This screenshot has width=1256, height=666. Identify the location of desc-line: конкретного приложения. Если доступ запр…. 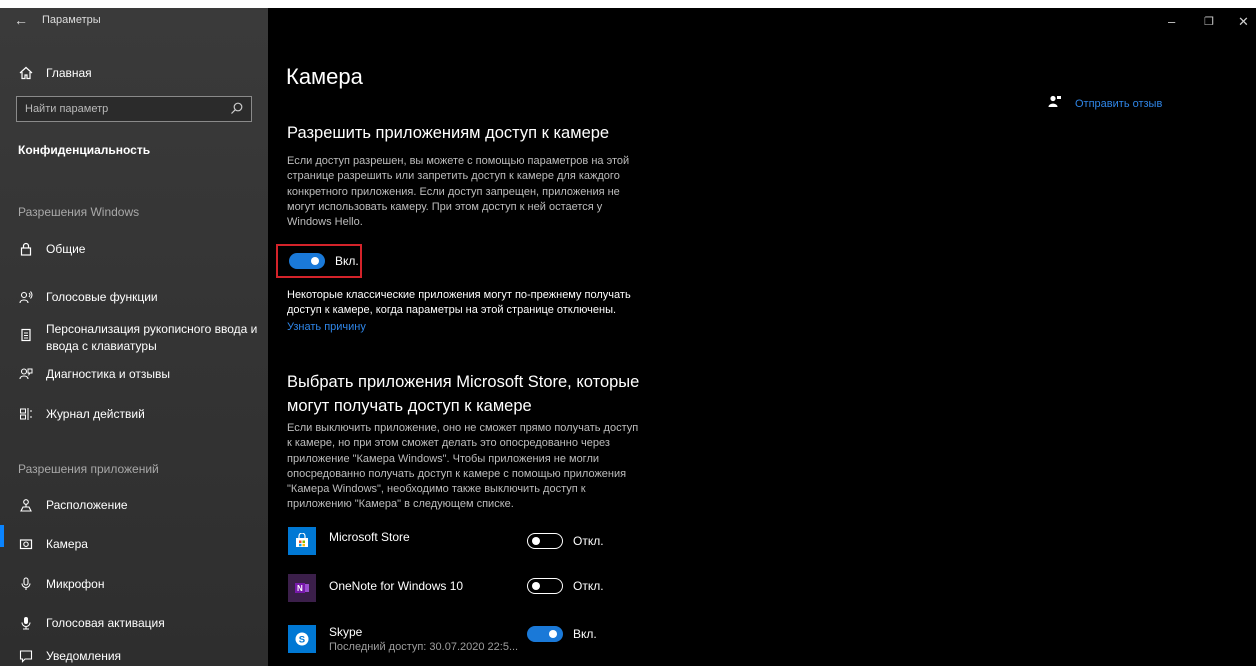
(453, 191).